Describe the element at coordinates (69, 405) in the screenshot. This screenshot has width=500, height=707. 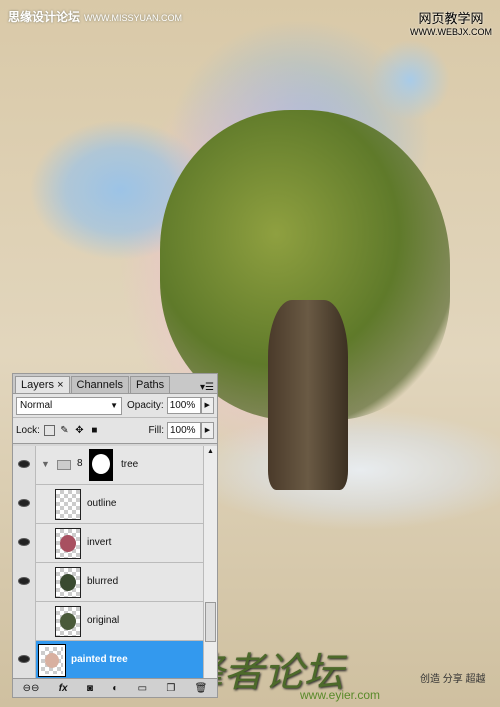
I see `blend-mode-select: Normal ▼` at that location.